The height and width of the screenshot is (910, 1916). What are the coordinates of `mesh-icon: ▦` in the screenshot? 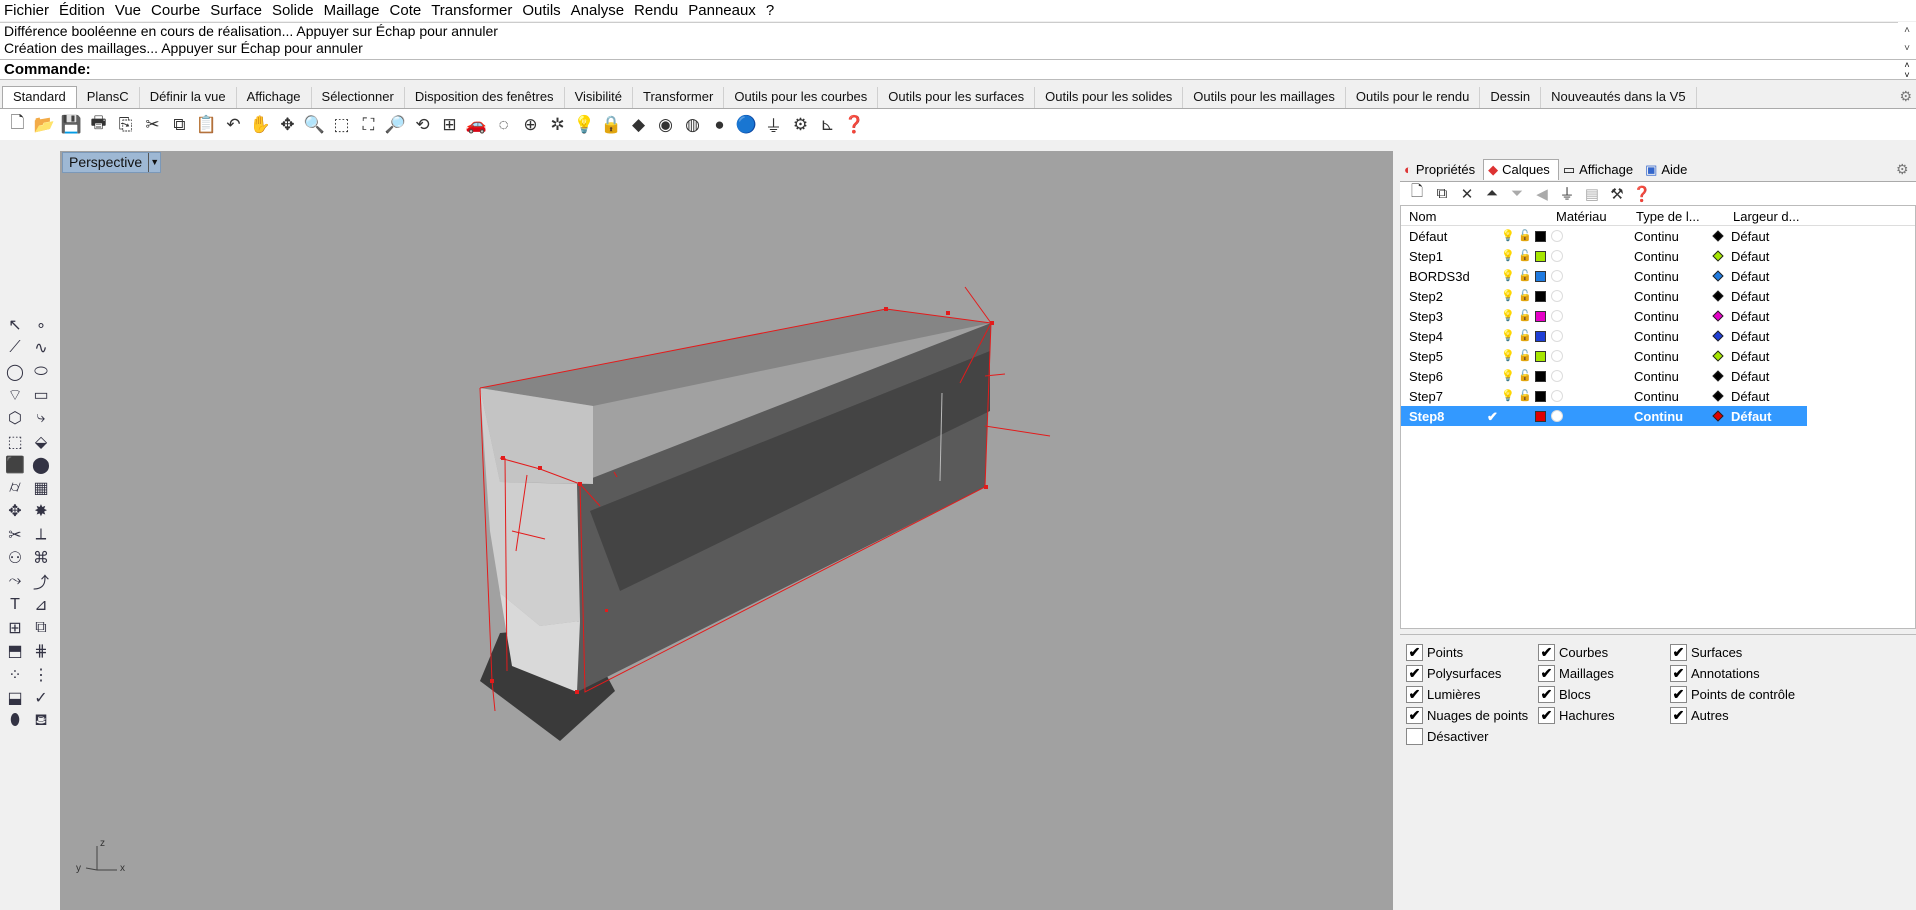 It's located at (41, 488).